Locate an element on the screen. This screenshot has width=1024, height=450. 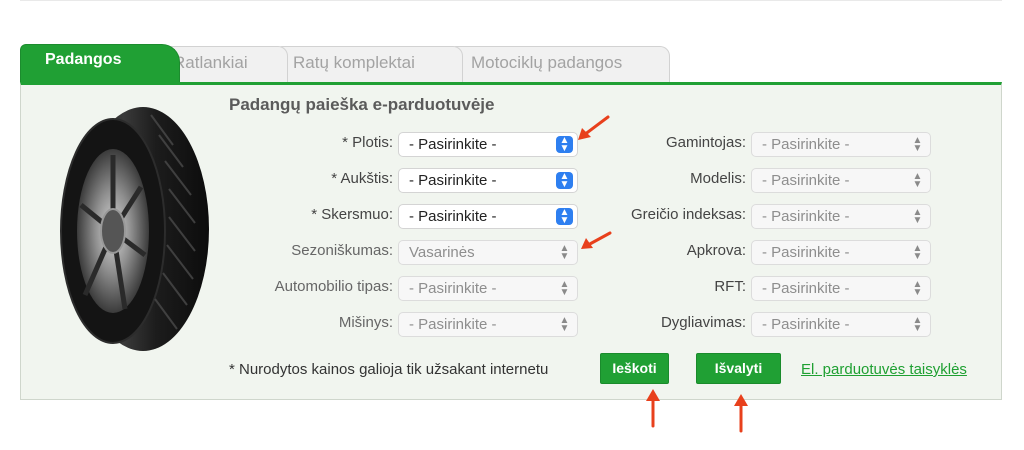
search-button: Ieškoti is located at coordinates (634, 368).